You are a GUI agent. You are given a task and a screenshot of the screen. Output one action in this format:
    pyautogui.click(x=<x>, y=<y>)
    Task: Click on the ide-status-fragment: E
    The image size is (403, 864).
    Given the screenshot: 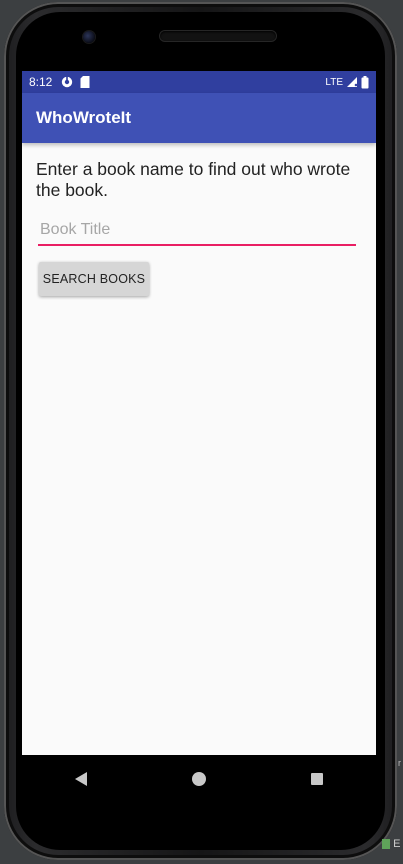 What is the action you would take?
    pyautogui.click(x=391, y=844)
    